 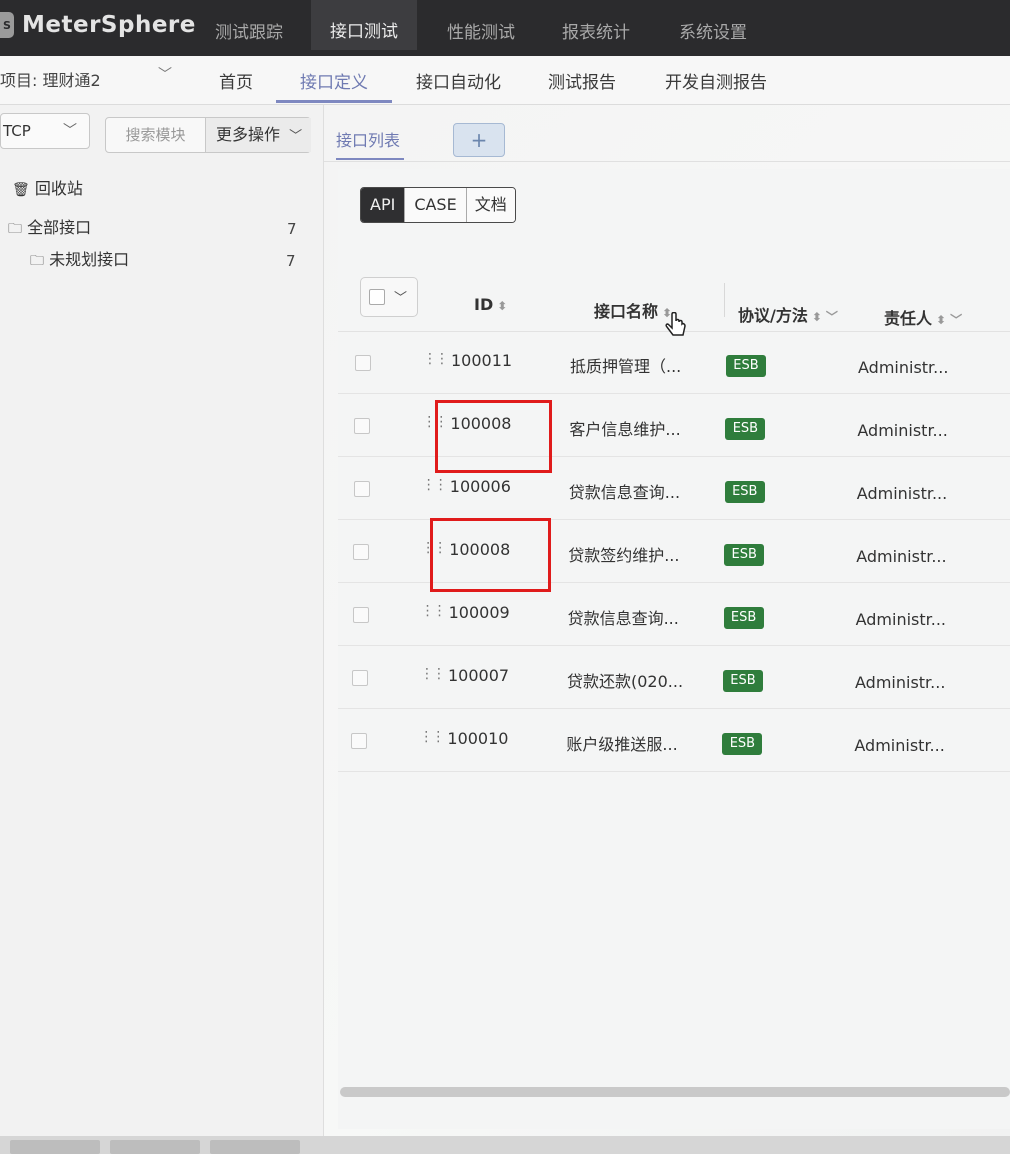 What do you see at coordinates (79, 260) in the screenshot?
I see `tree-item-unplanned-apis: 🗀 未规划接口` at bounding box center [79, 260].